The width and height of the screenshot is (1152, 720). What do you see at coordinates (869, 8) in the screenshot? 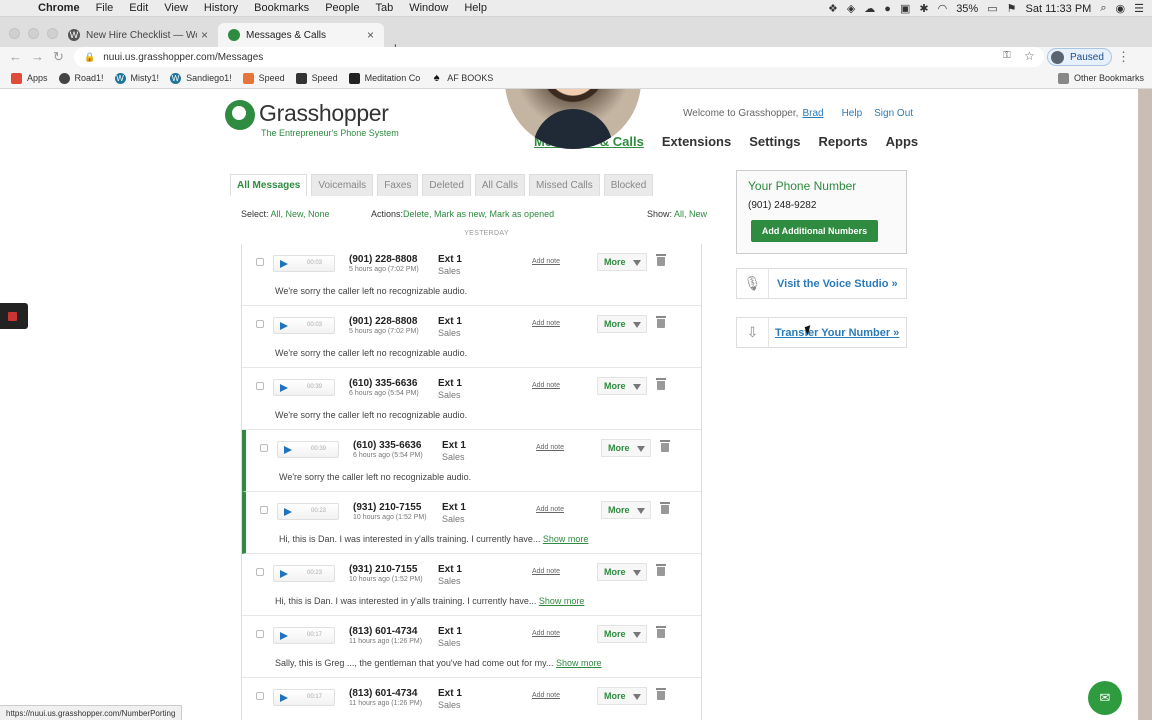
I see `cloud-icon: ☁` at bounding box center [869, 8].